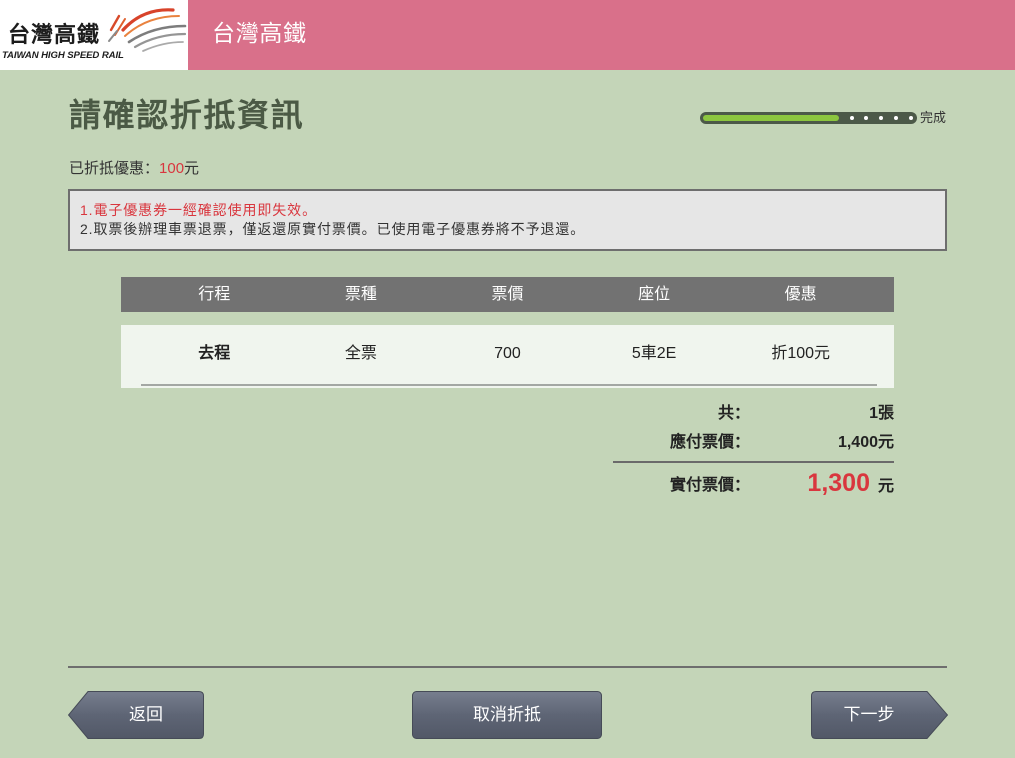 The width and height of the screenshot is (1015, 758). Describe the element at coordinates (753, 439) in the screenshot. I see `payable-price-row: 應付票價： 1,400元` at that location.